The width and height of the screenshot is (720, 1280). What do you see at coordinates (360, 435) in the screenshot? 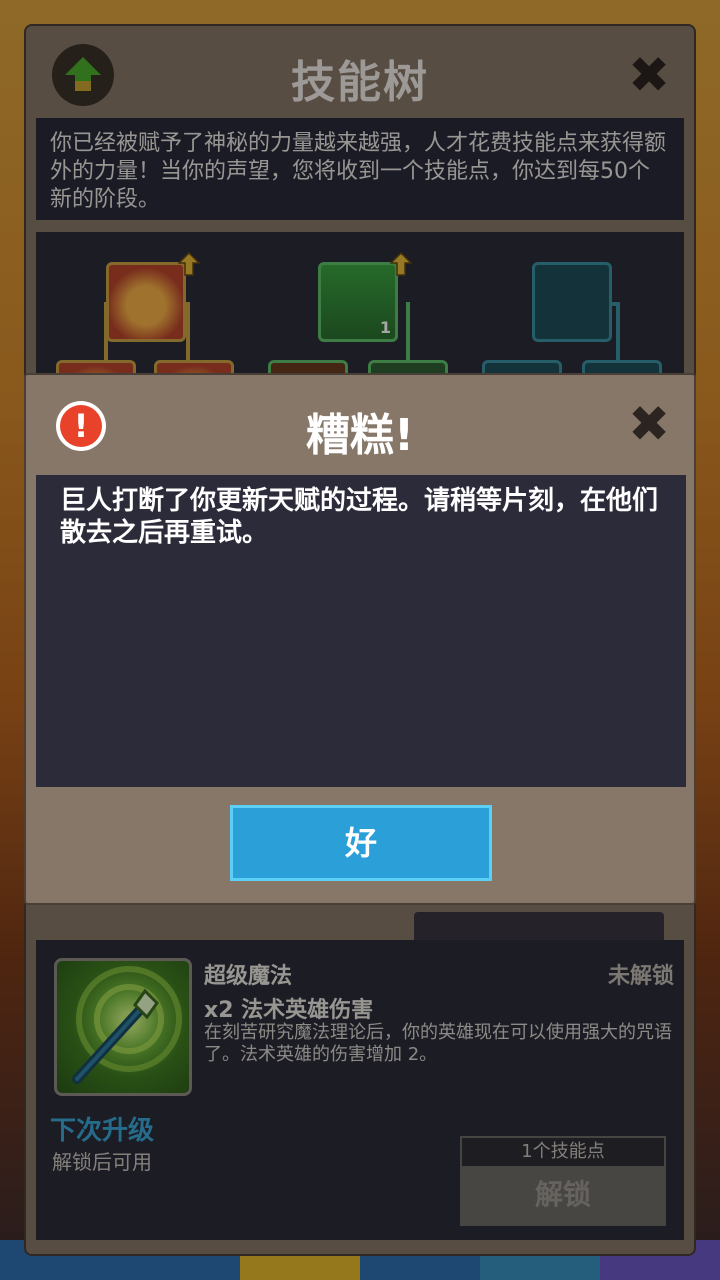
I see `dialog-title: 糟糕!` at bounding box center [360, 435].